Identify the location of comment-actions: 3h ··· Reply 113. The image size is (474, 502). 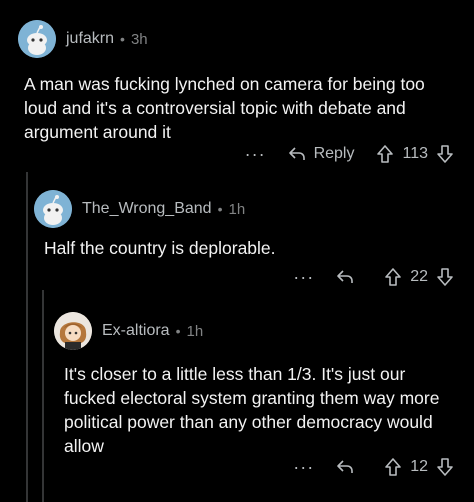
(327, 154).